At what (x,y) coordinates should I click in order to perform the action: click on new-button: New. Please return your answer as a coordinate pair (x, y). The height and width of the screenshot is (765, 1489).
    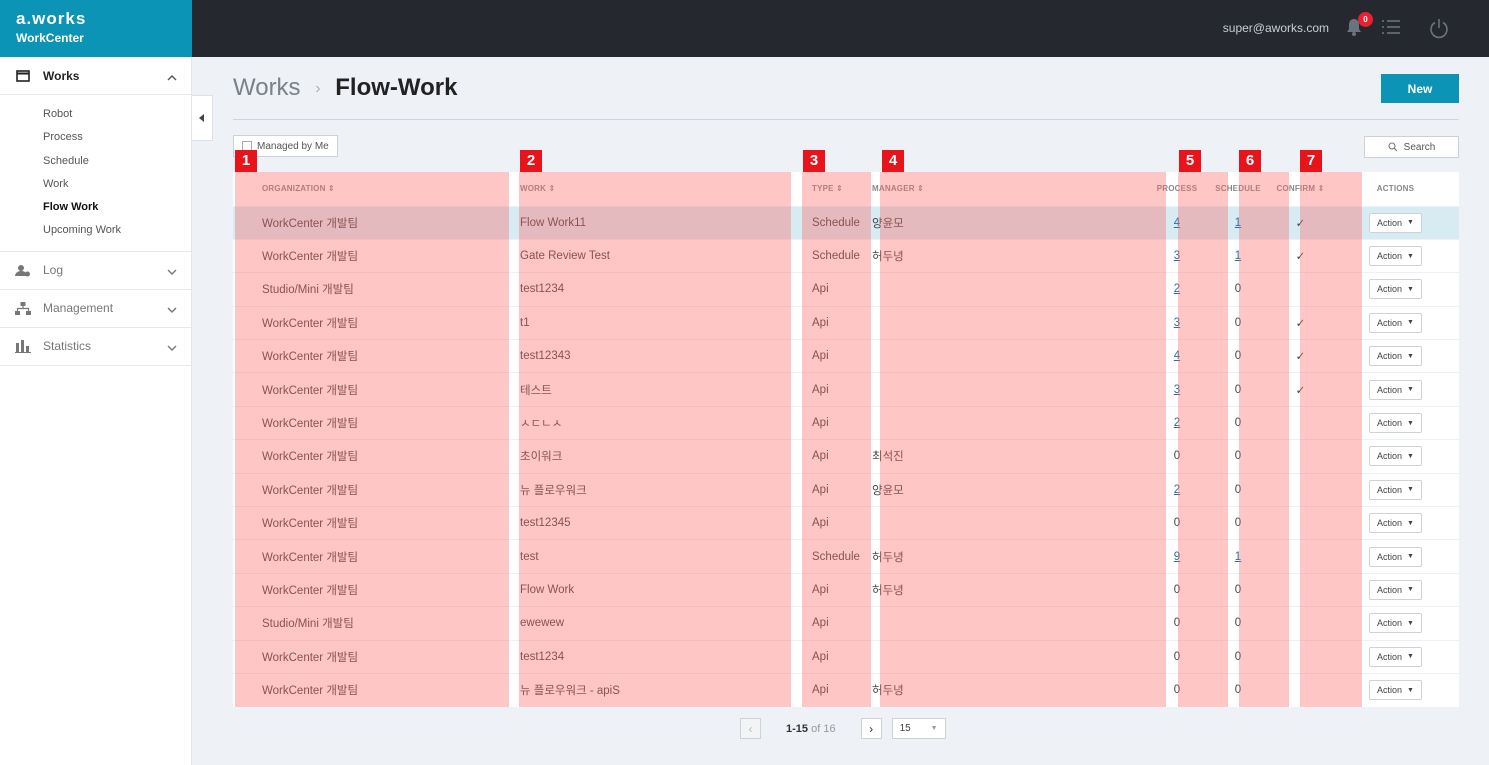
    Looking at the image, I should click on (1420, 88).